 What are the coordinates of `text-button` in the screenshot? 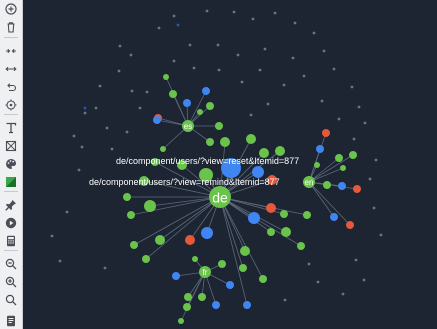 It's located at (11, 128).